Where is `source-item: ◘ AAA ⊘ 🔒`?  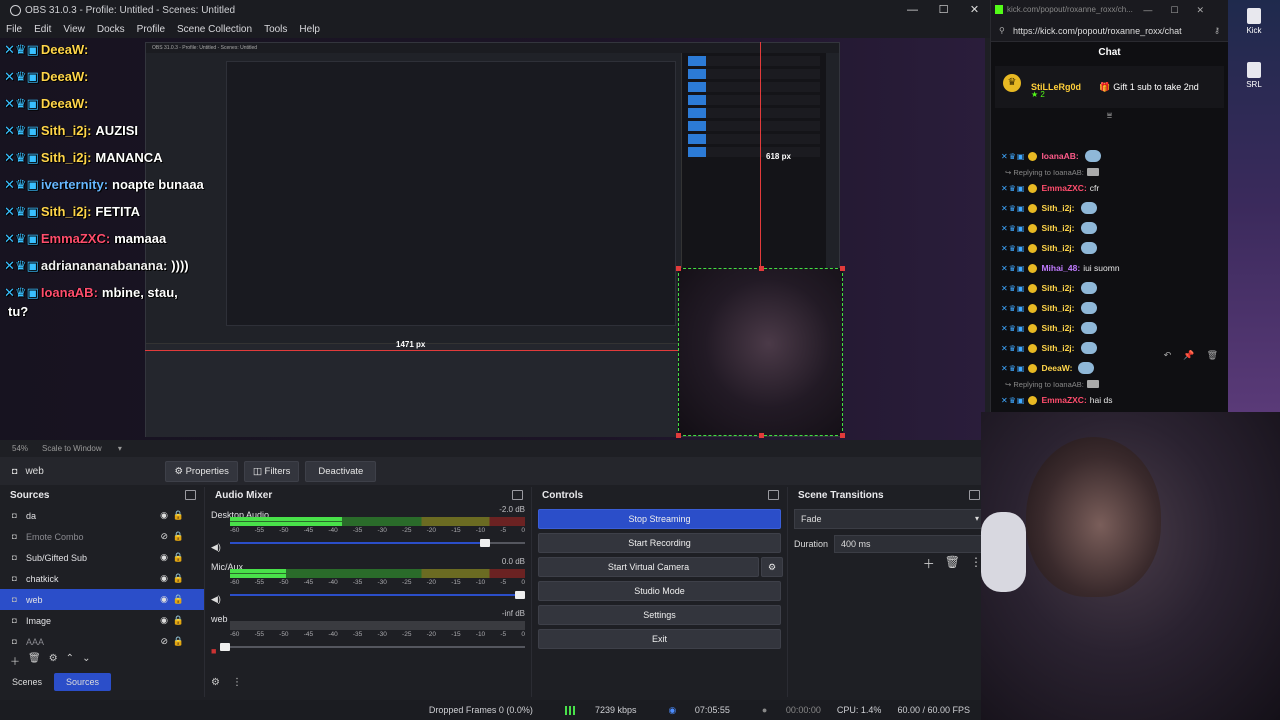 source-item: ◘ AAA ⊘ 🔒 is located at coordinates (102, 641).